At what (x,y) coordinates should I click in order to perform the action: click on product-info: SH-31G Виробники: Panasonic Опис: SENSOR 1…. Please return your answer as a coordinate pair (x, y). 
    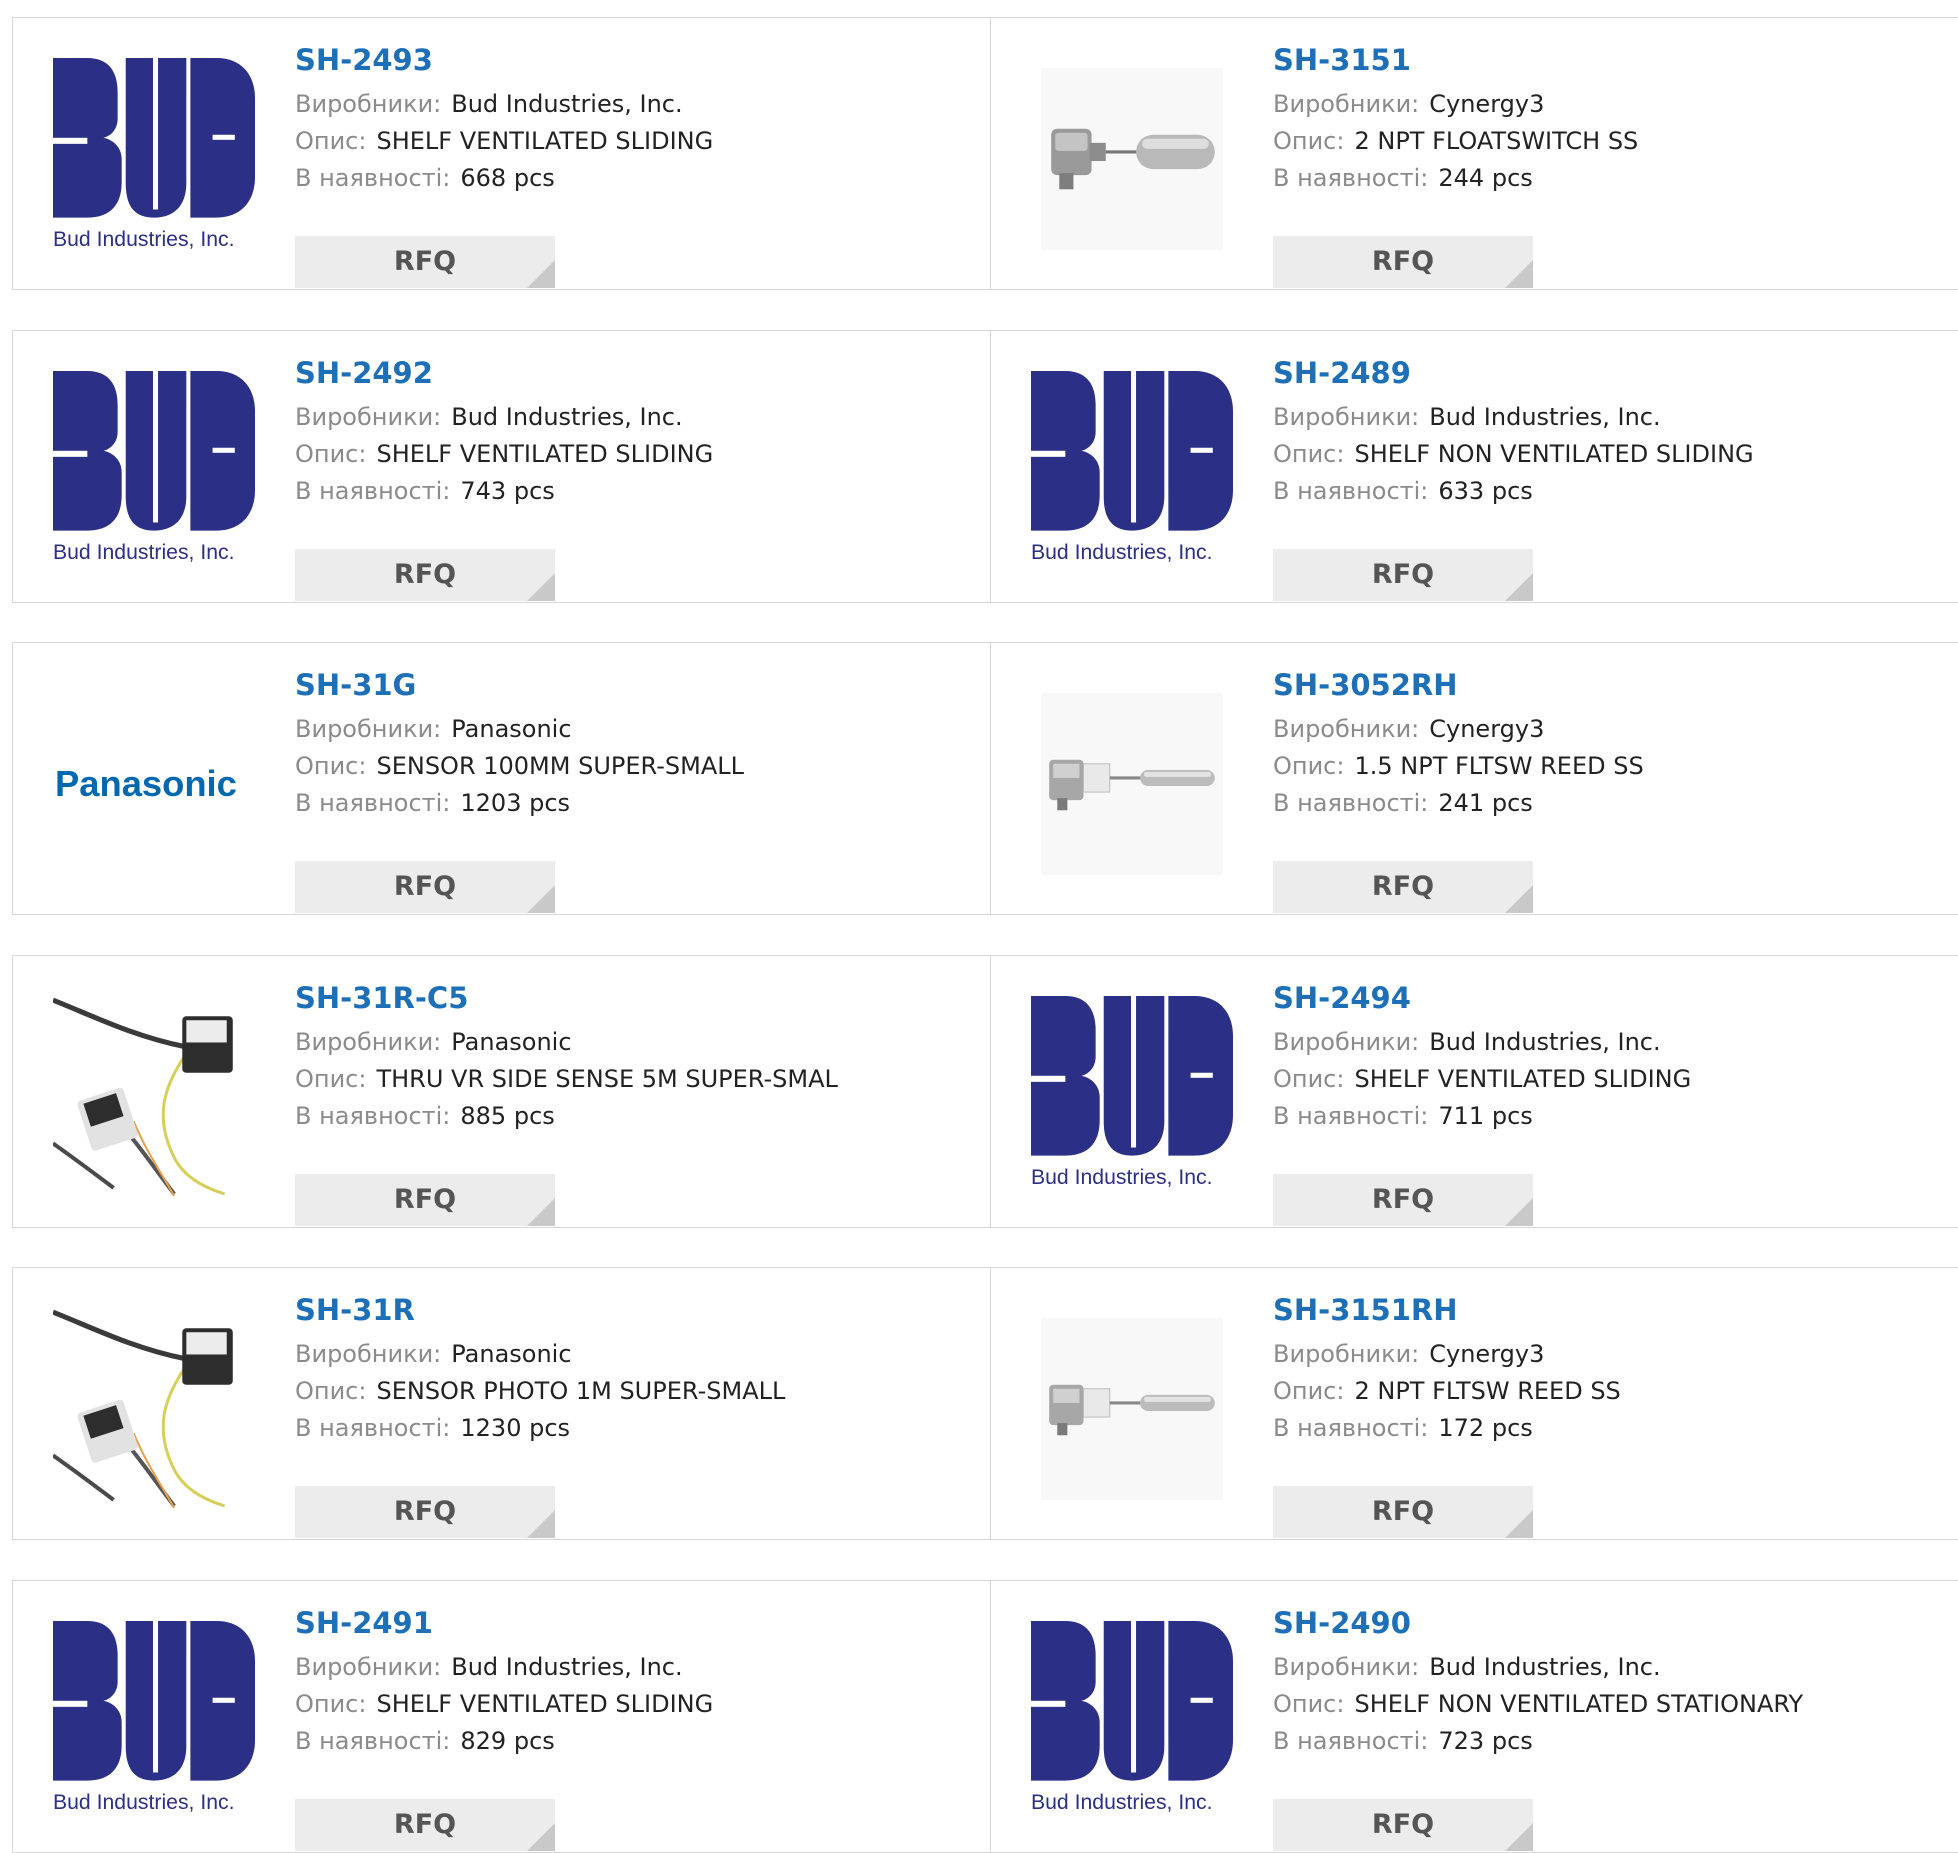
    Looking at the image, I should click on (638, 790).